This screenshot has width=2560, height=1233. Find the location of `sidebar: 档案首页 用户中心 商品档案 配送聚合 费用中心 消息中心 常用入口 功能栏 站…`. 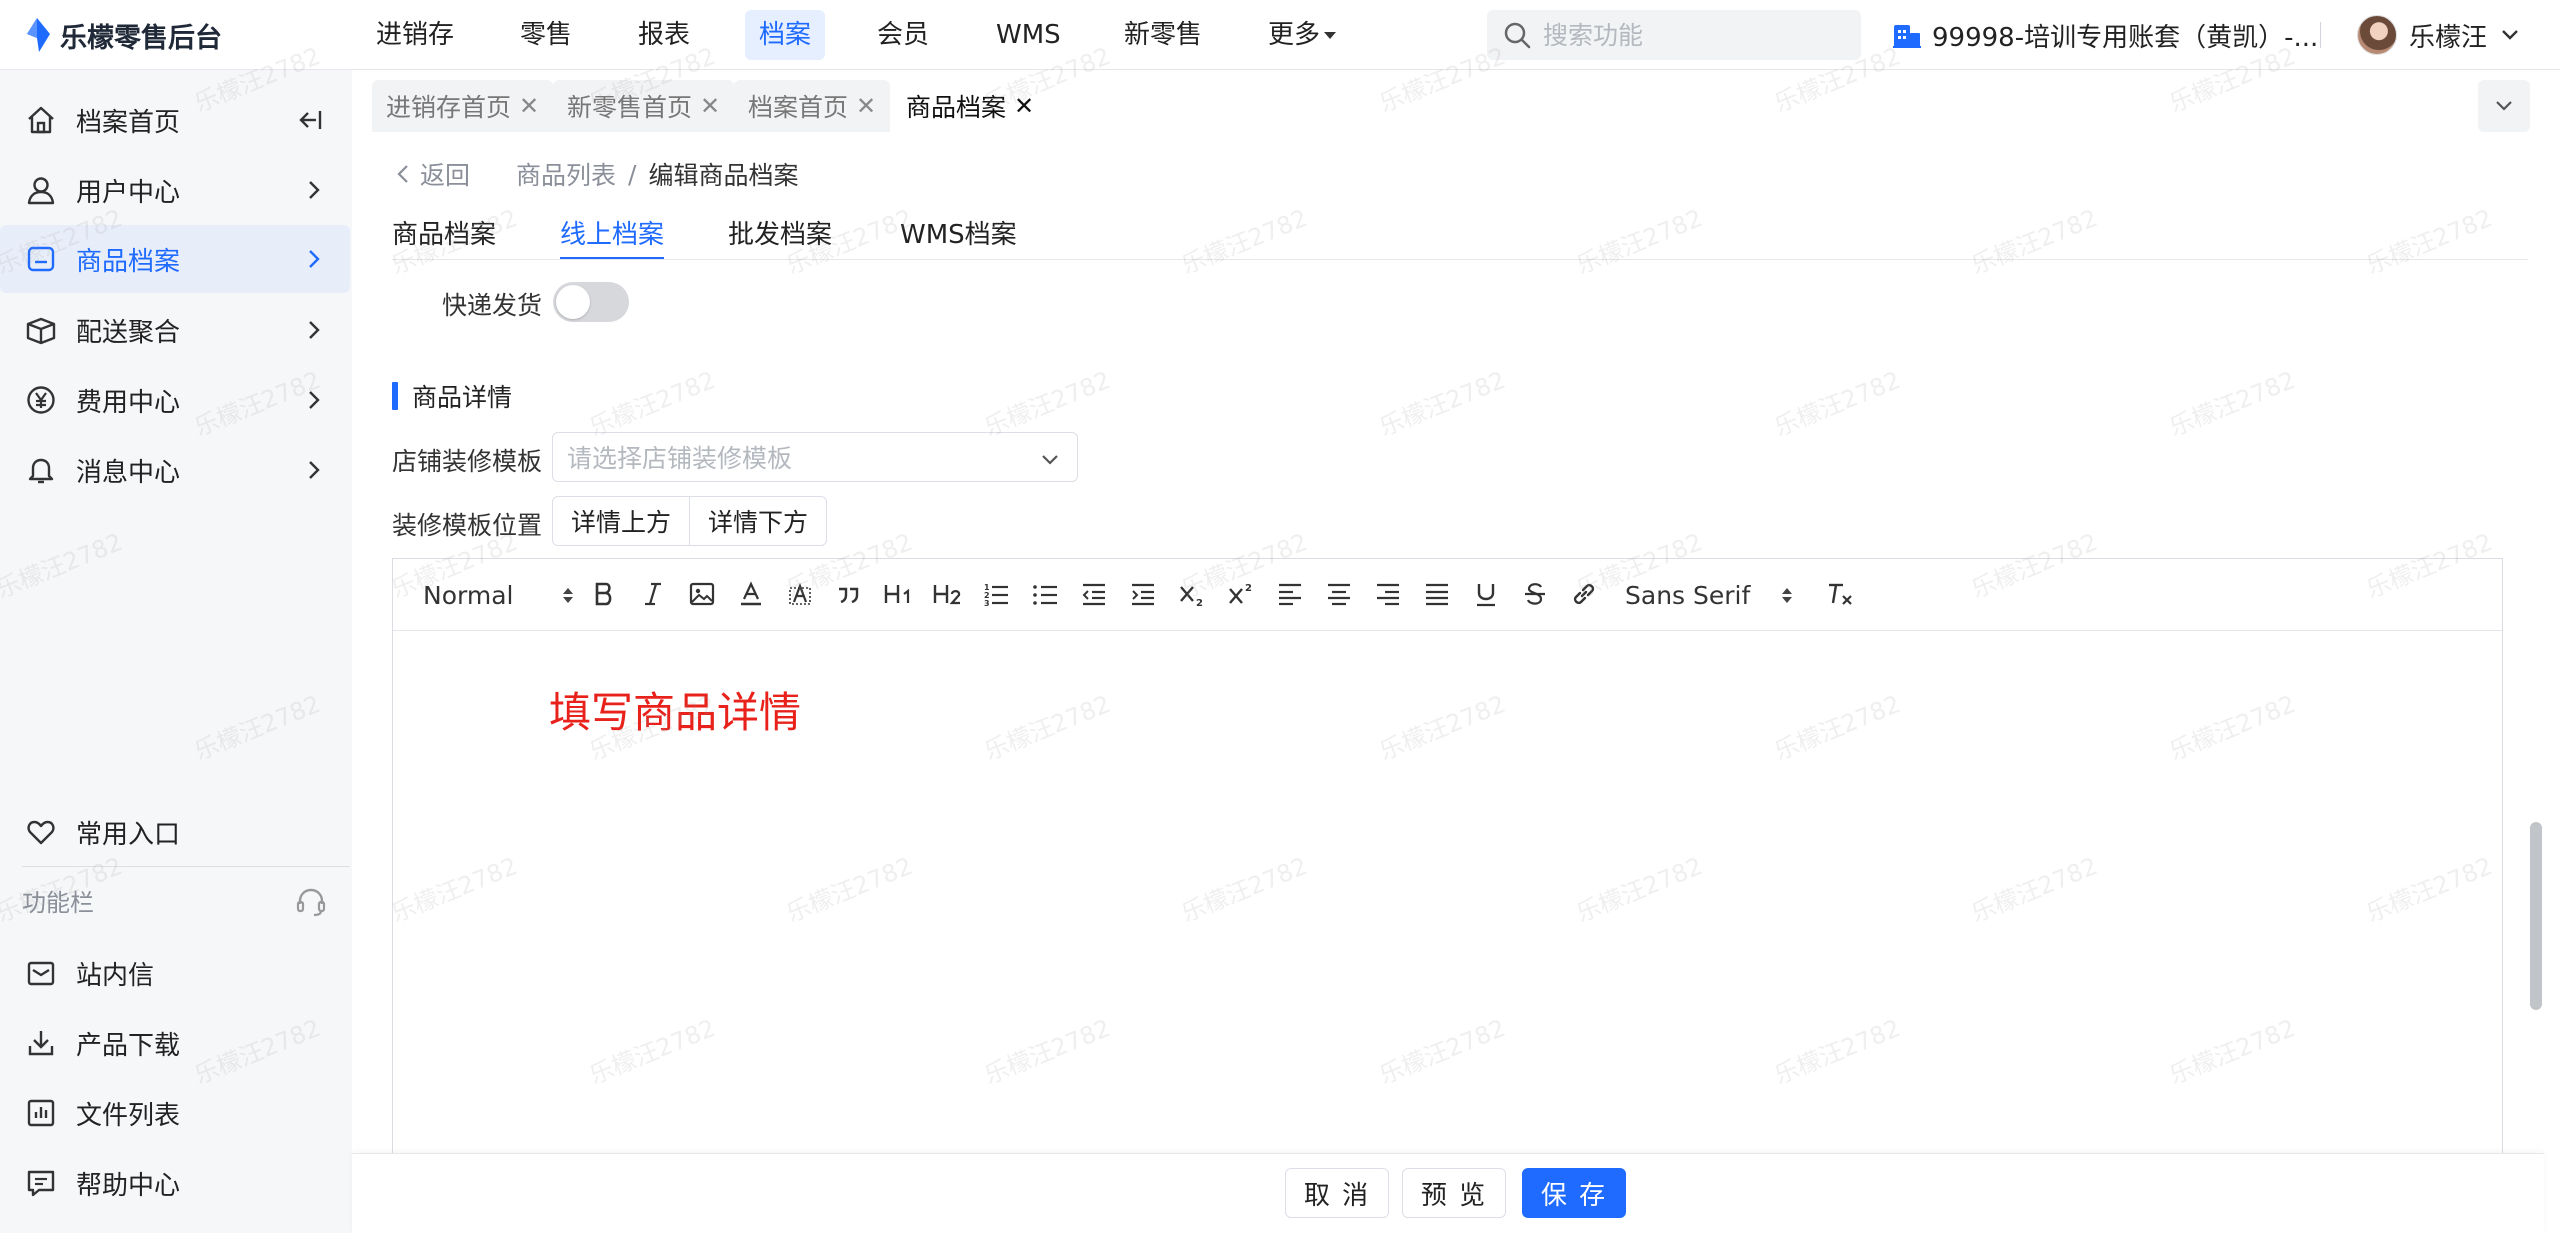

sidebar: 档案首页 用户中心 商品档案 配送聚合 费用中心 消息中心 常用入口 功能栏 站… is located at coordinates (176, 651).